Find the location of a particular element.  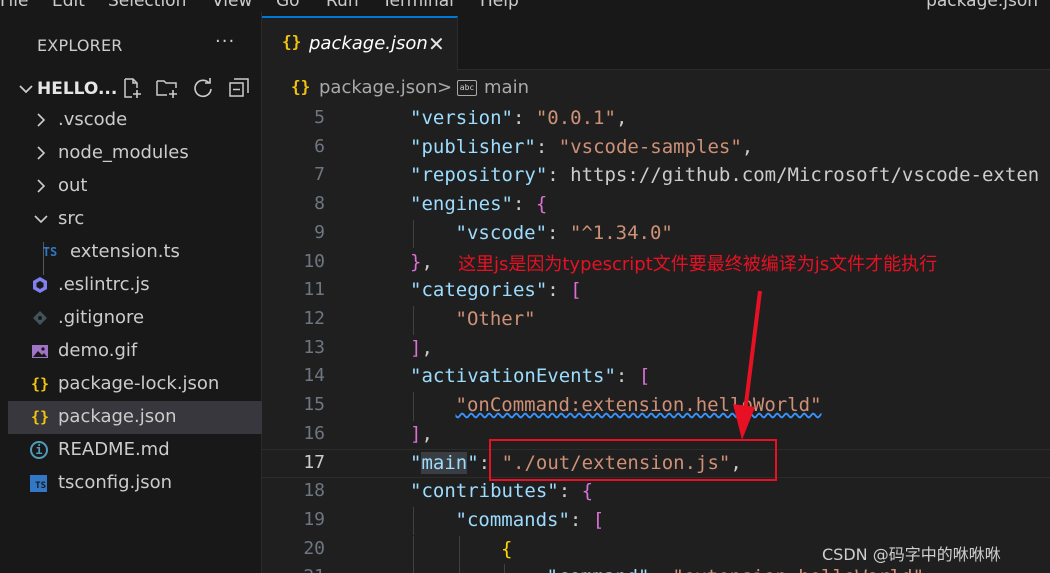

editor-tab-bar: {} package.json ✕ is located at coordinates (656, 41).